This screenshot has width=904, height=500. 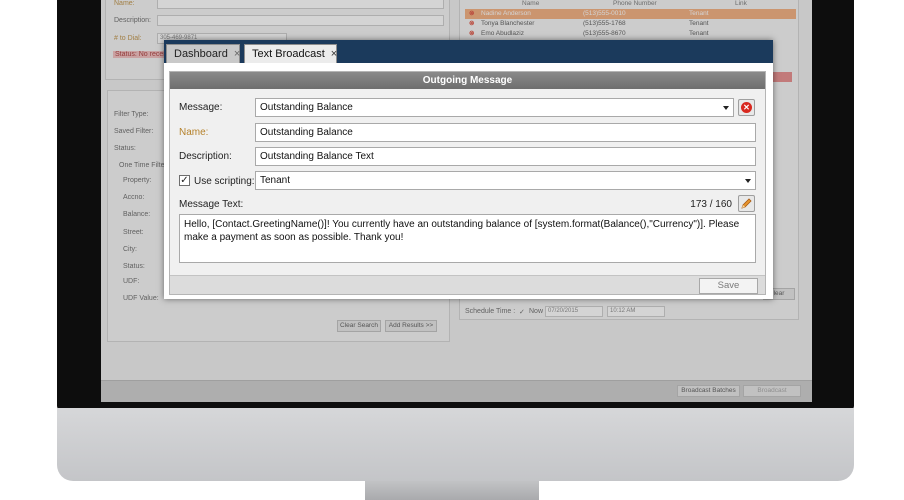 I want to click on bg-saved-filter-label: Saved Filter:, so click(x=134, y=131).